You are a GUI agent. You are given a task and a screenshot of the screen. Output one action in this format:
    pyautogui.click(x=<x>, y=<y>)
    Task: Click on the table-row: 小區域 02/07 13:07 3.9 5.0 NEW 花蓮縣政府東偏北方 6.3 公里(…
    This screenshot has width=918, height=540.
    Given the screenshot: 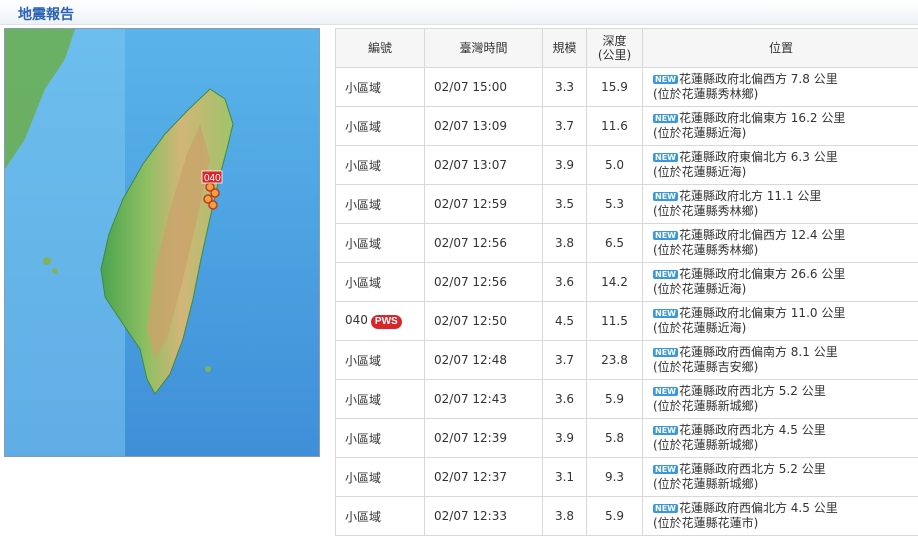 What is the action you would take?
    pyautogui.click(x=626, y=165)
    